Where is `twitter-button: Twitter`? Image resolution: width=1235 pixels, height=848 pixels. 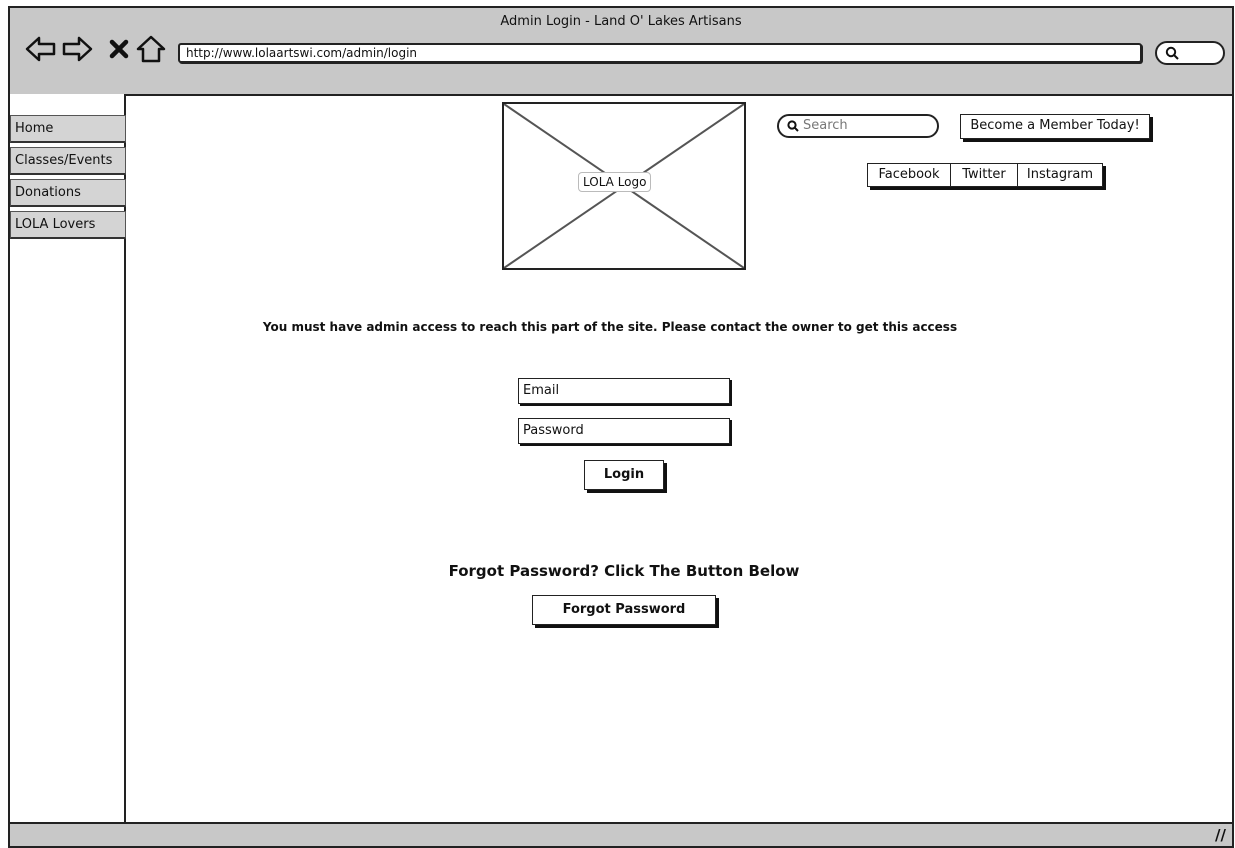
twitter-button: Twitter is located at coordinates (984, 175).